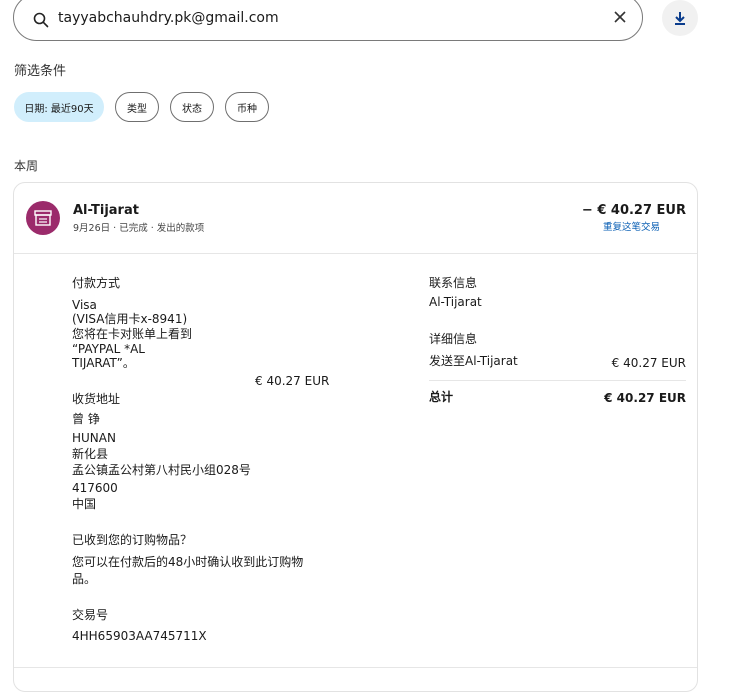  What do you see at coordinates (86, 419) in the screenshot?
I see `shipping-line-name: 曾 铮` at bounding box center [86, 419].